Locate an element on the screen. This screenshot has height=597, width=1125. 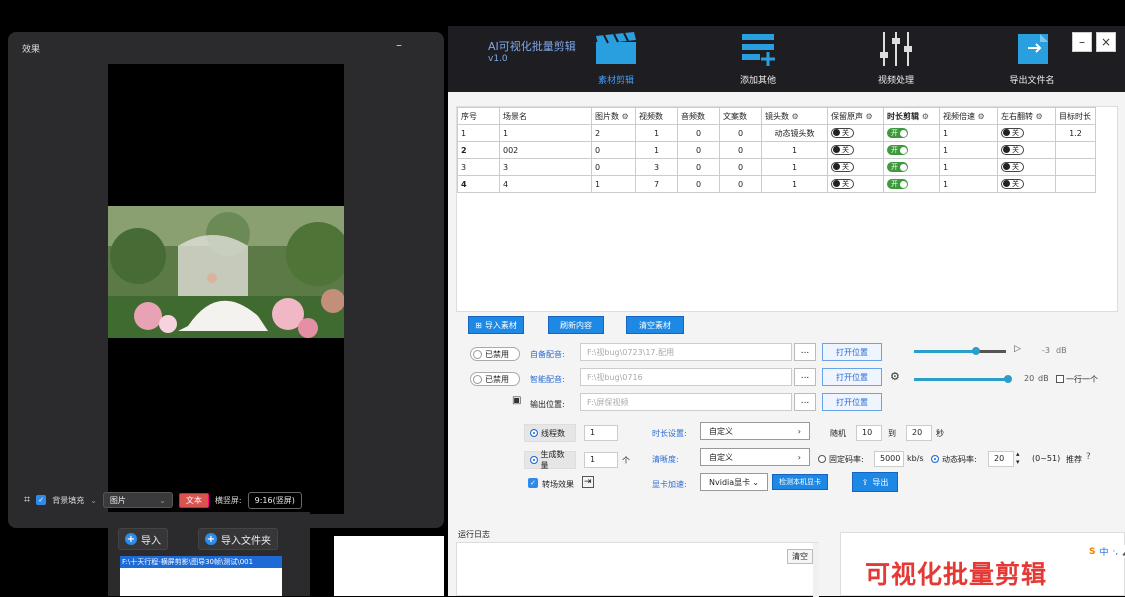
duration-mode-select: 自定义 › is located at coordinates (755, 431).